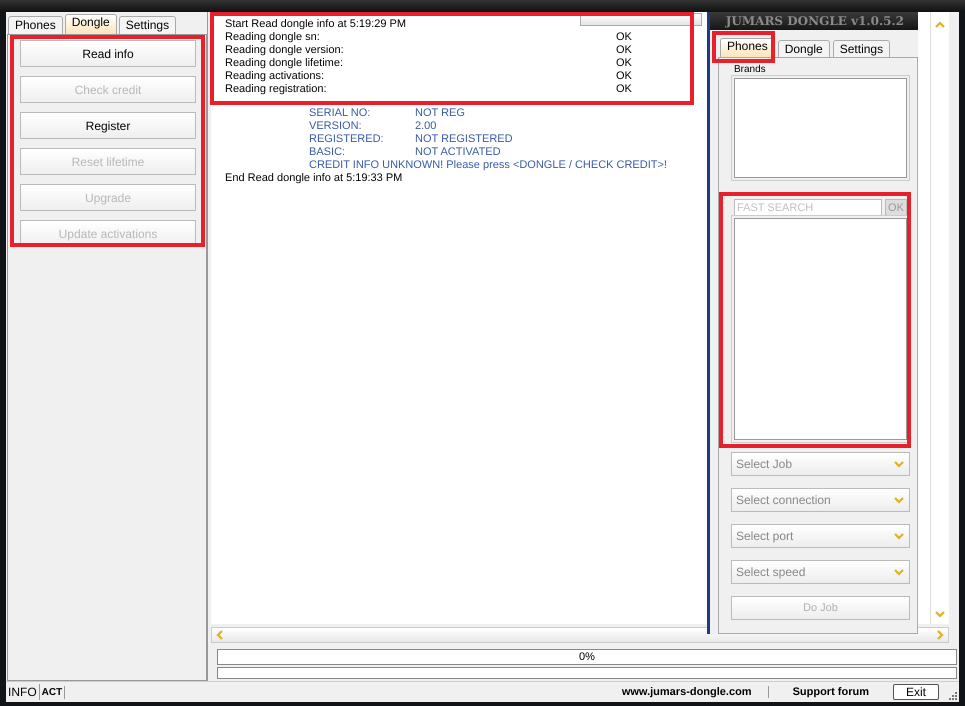 Image resolution: width=965 pixels, height=706 pixels. What do you see at coordinates (830, 692) in the screenshot?
I see `support-link: Support forum` at bounding box center [830, 692].